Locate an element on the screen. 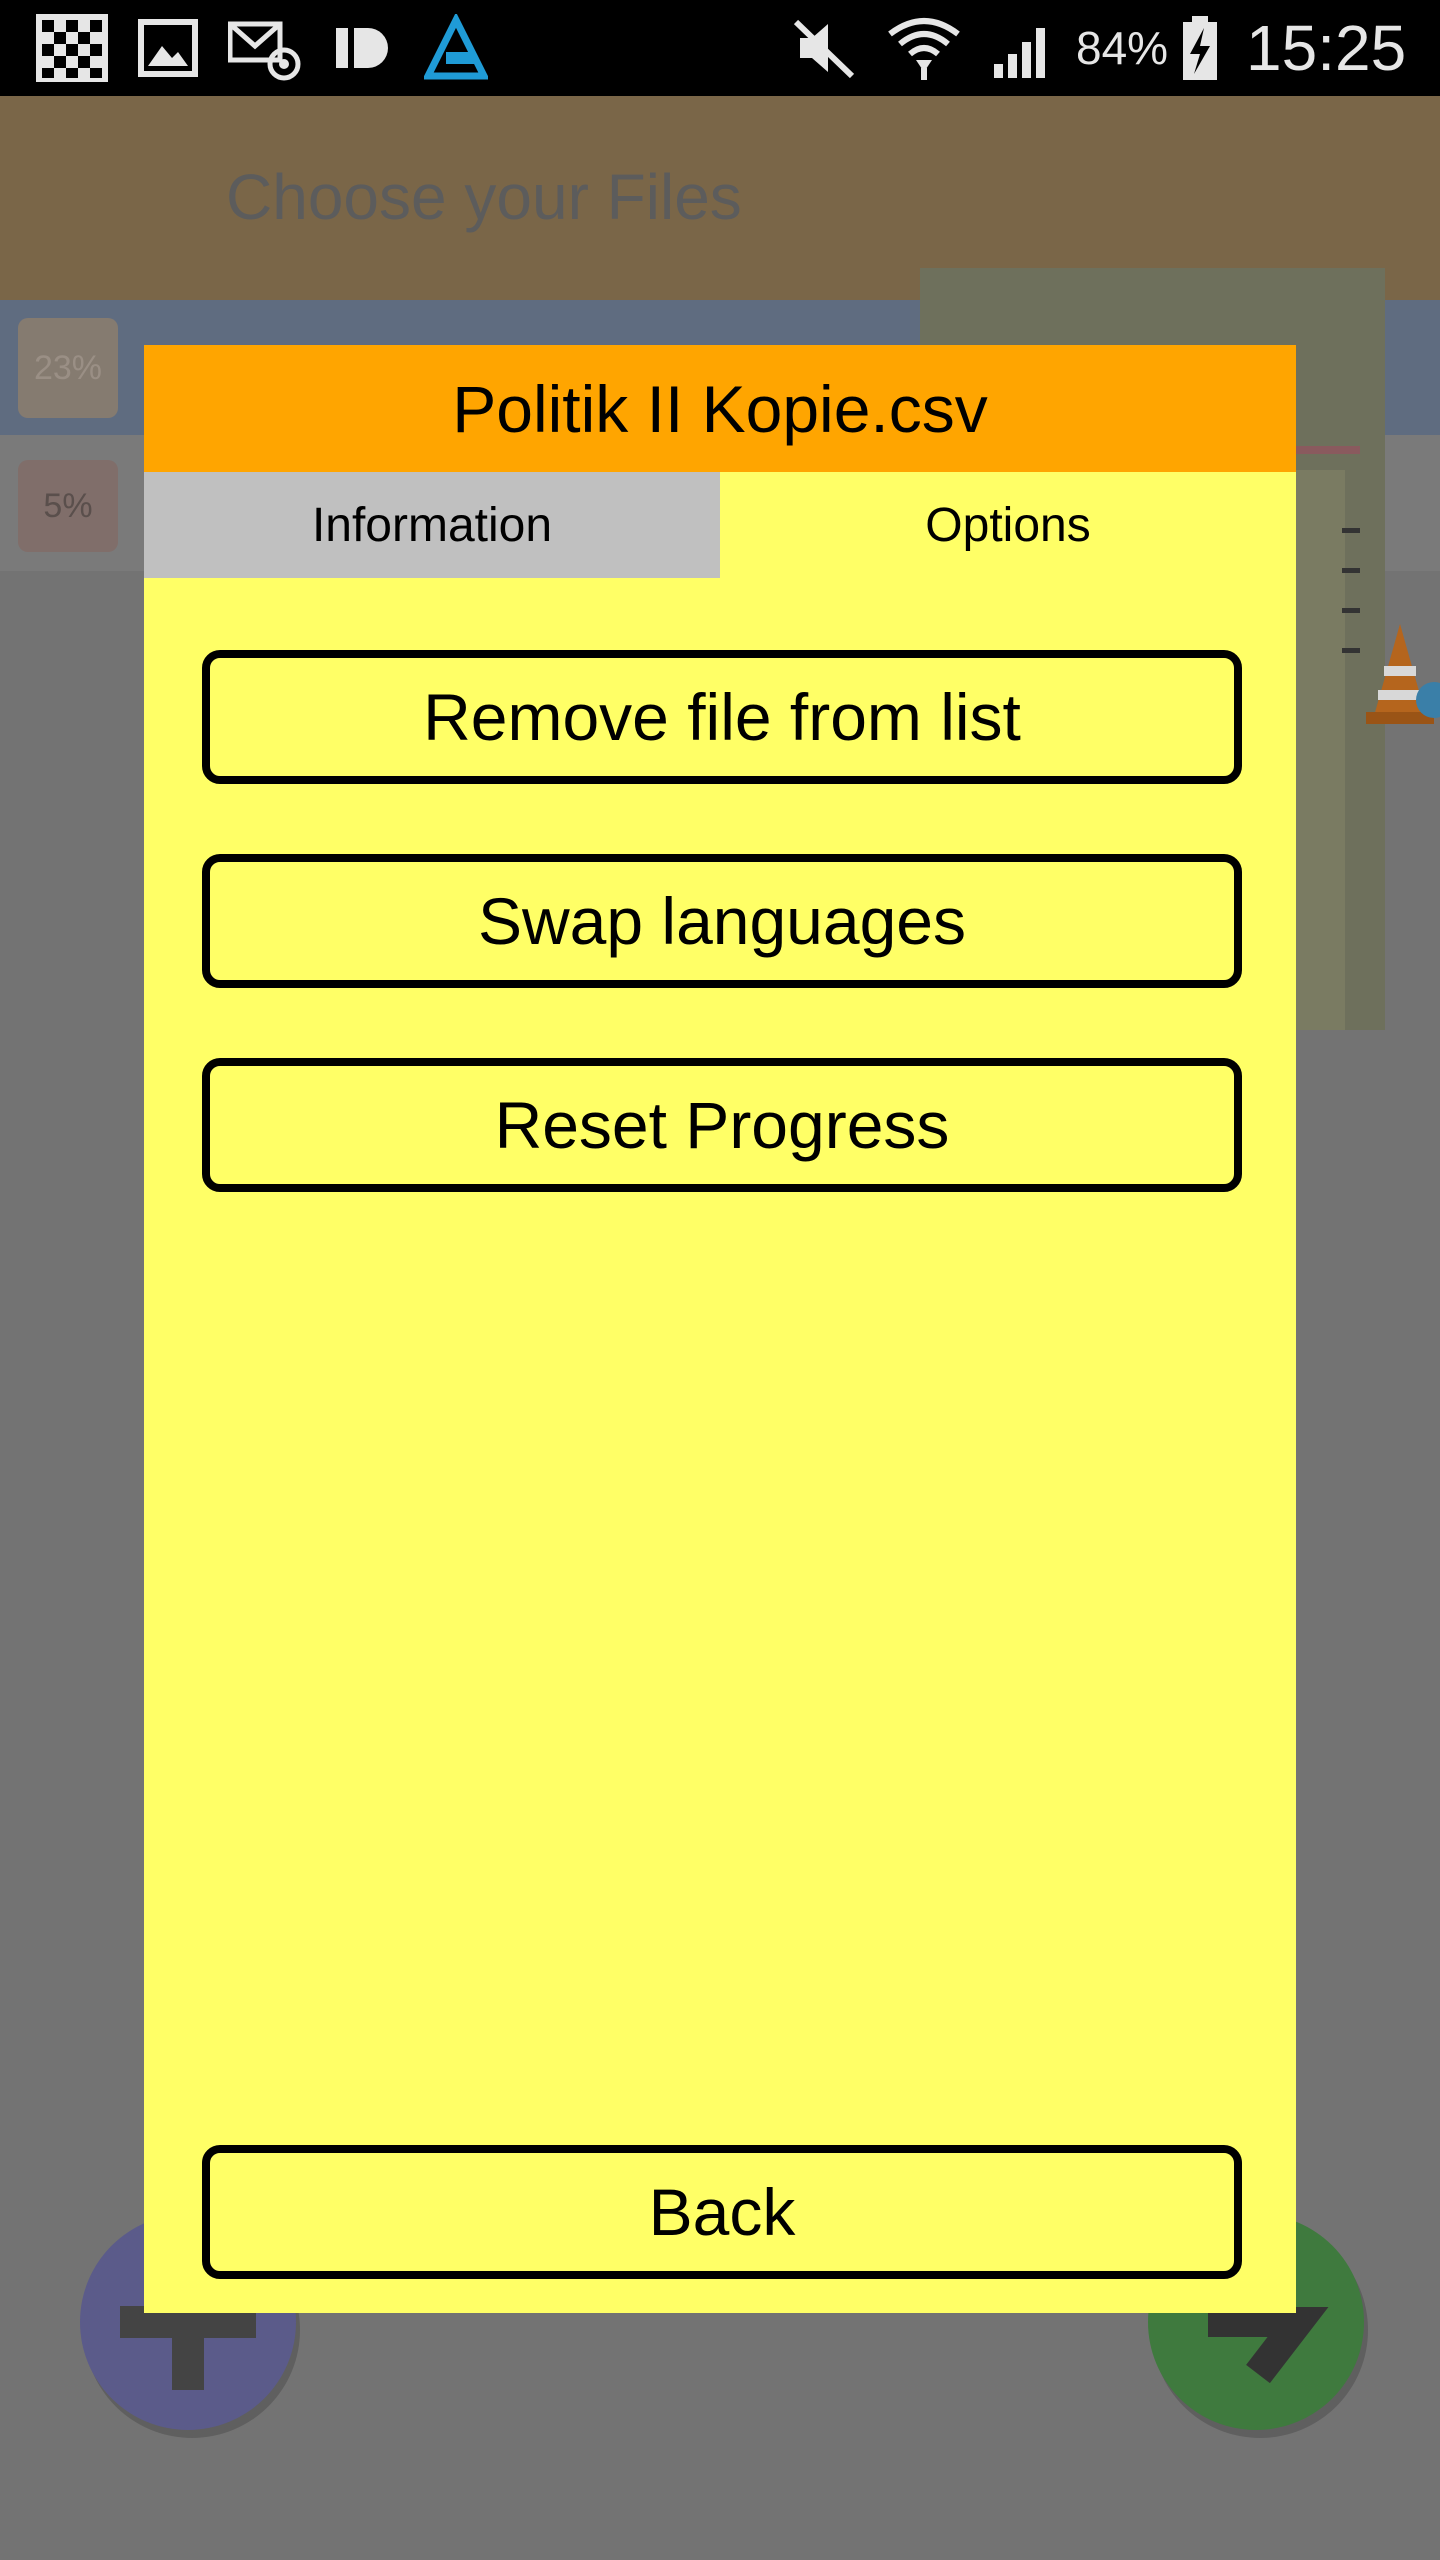 The image size is (1440, 2560). status-bar: 84% 15:25 is located at coordinates (720, 48).